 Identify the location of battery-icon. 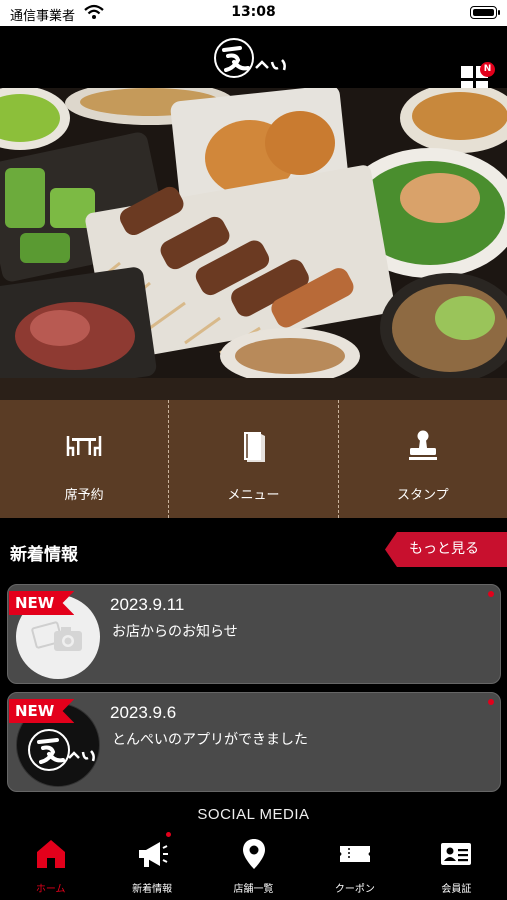
(485, 12).